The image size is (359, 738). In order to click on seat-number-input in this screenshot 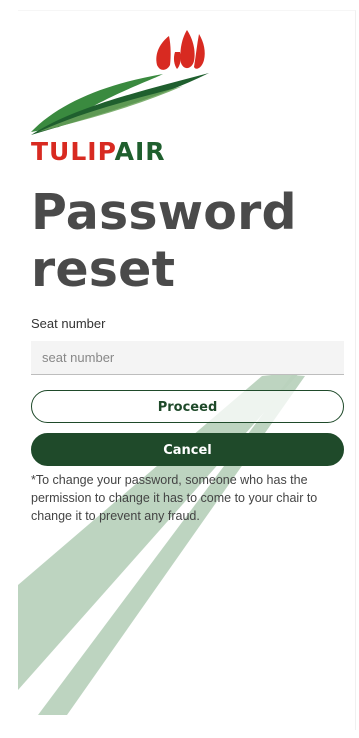, I will do `click(187, 358)`.